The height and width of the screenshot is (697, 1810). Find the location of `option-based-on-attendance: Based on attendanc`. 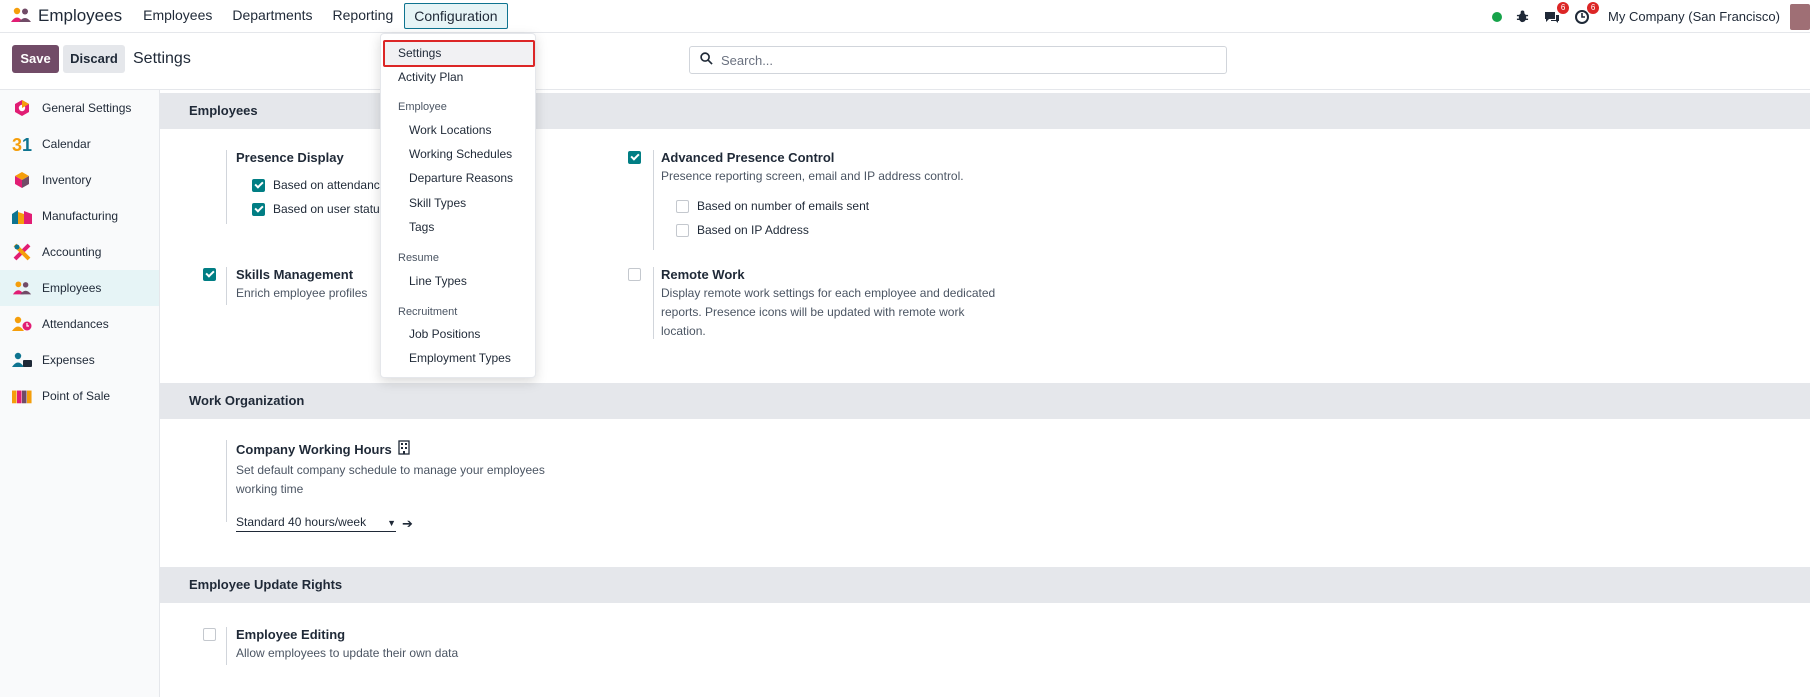

option-based-on-attendance: Based on attendanc is located at coordinates (316, 185).